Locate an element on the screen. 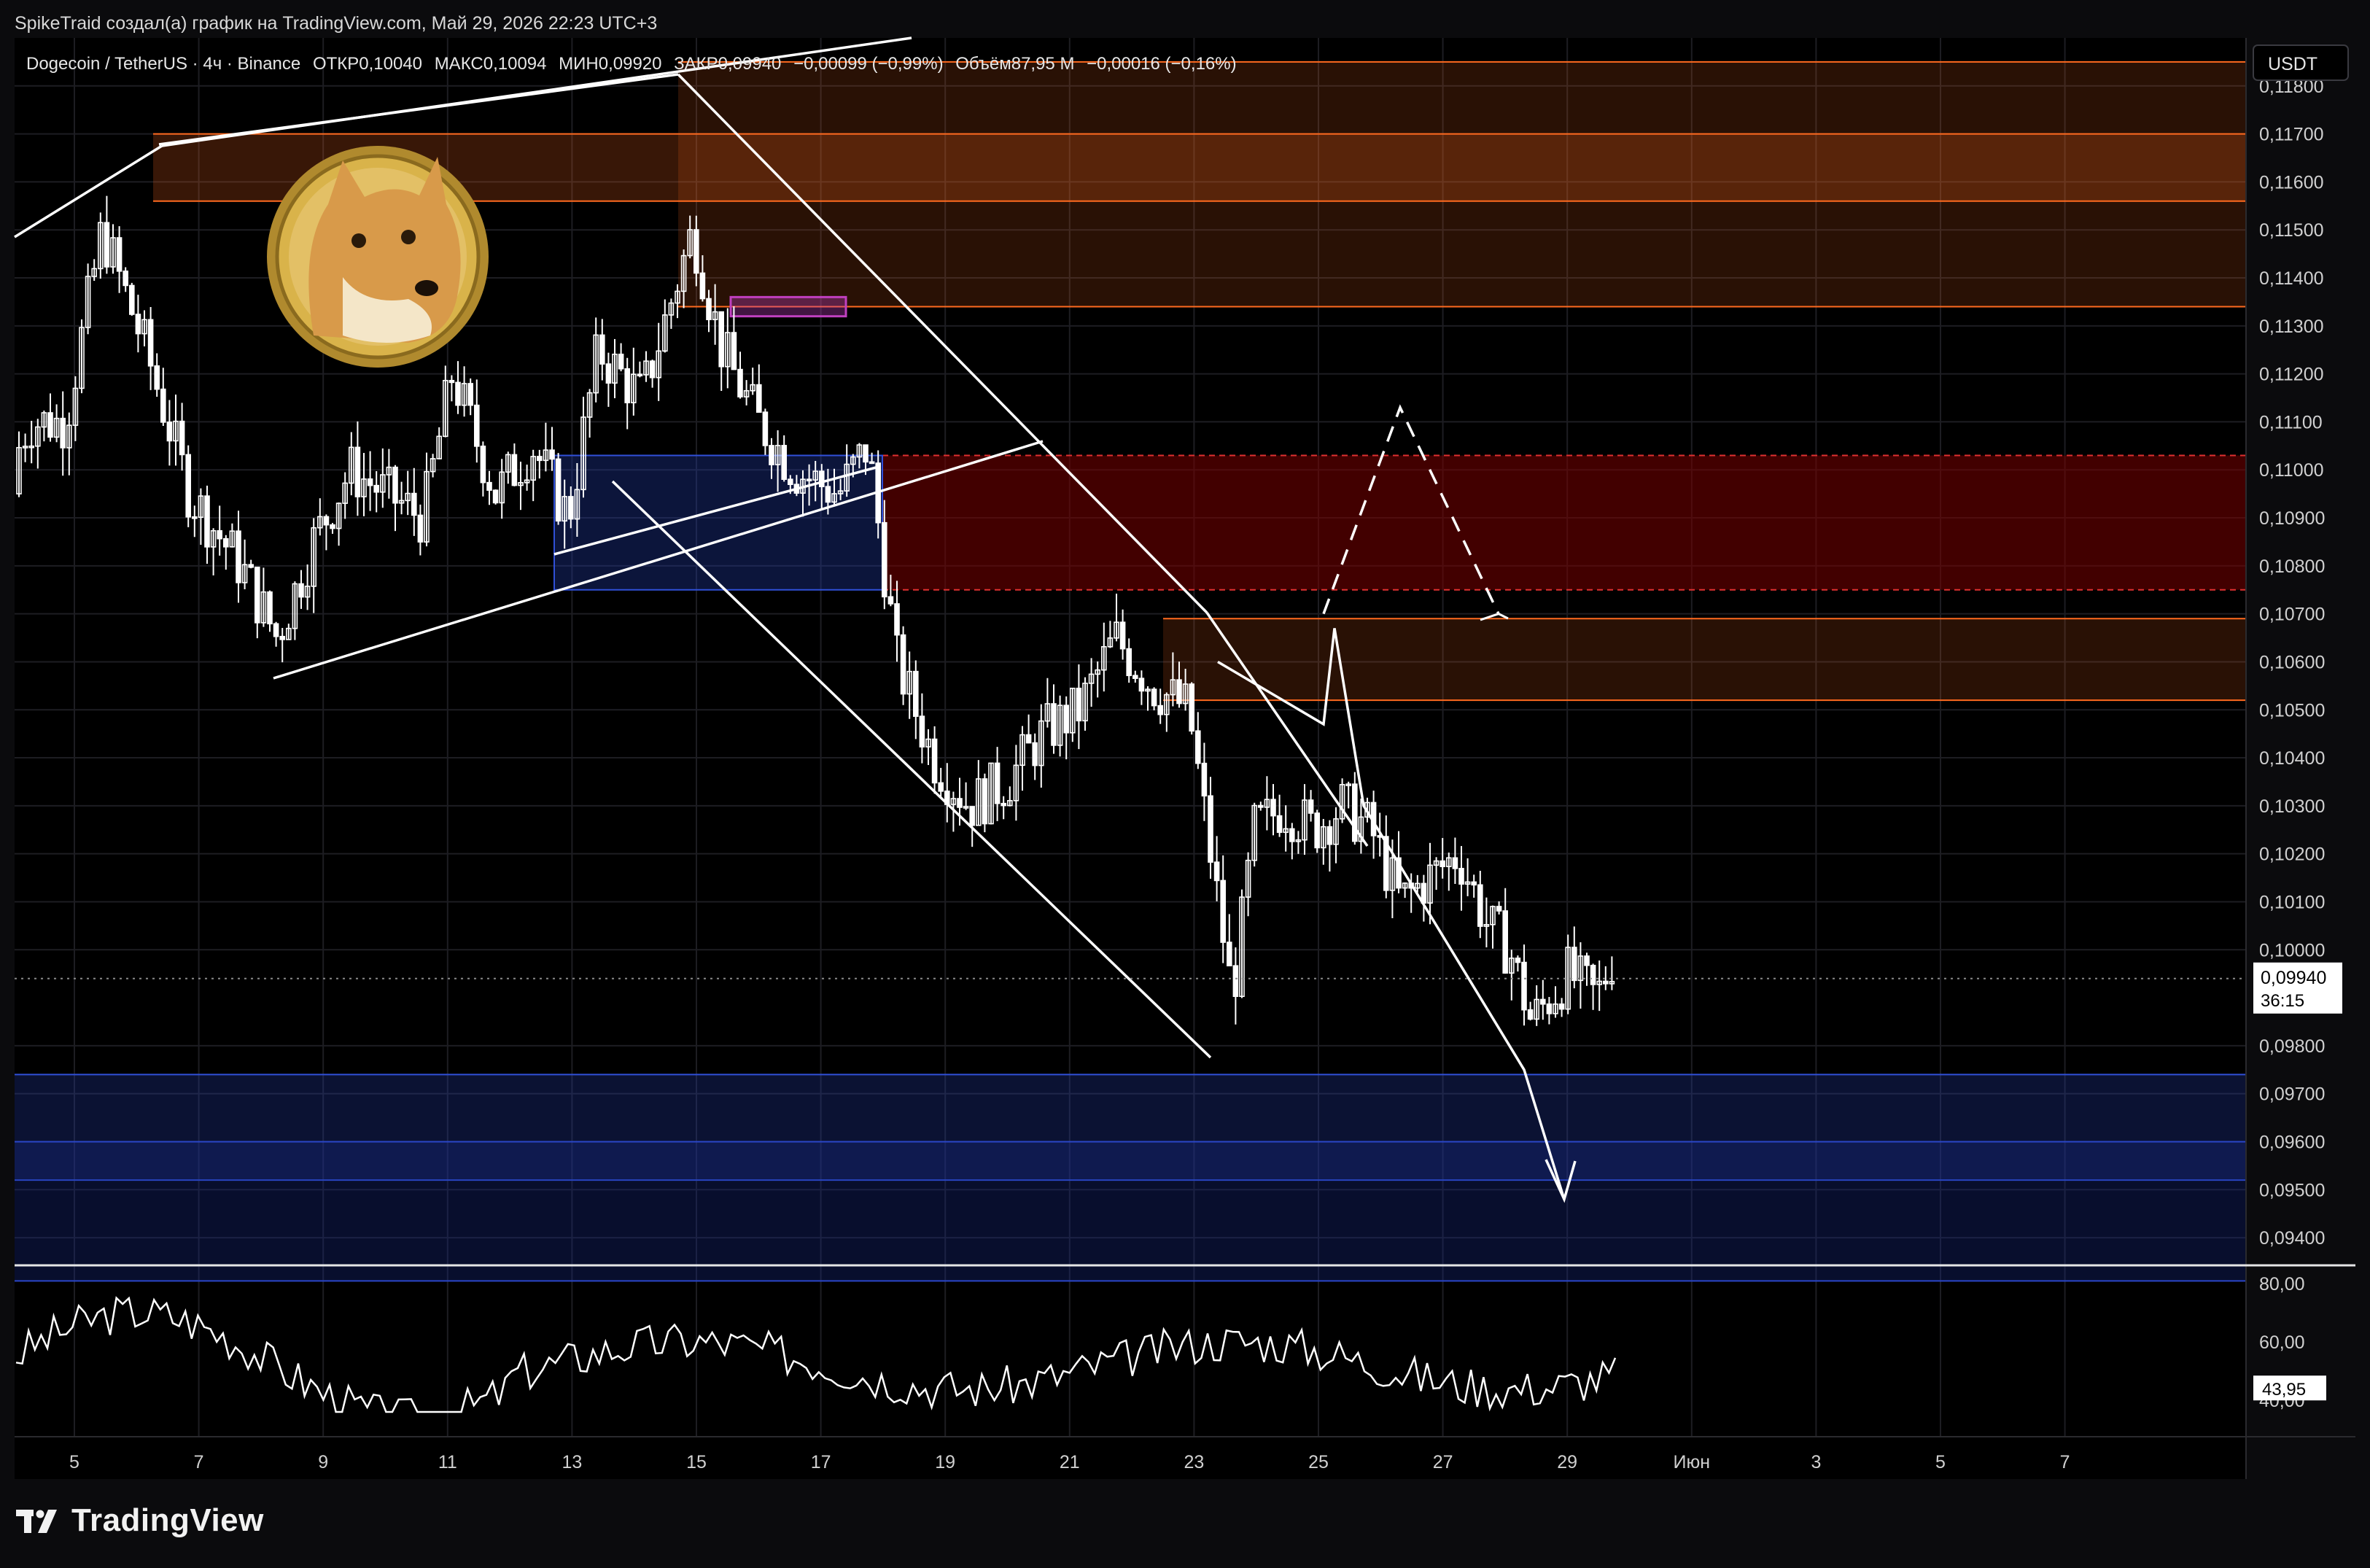 This screenshot has width=2370, height=1568. order-block-zone is located at coordinates (718, 522).